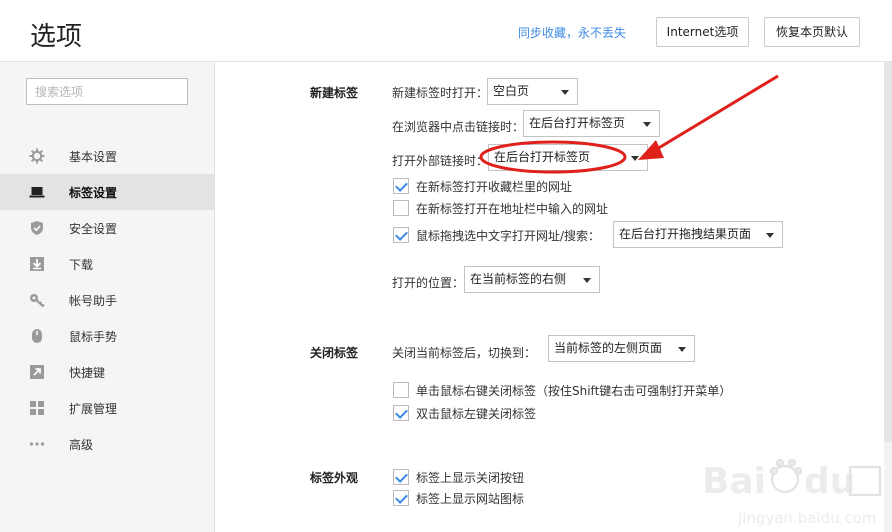 Image resolution: width=892 pixels, height=532 pixels. What do you see at coordinates (792, 492) in the screenshot?
I see `baidu-jingyan-watermark: Bai du jingyan.baidu.com` at bounding box center [792, 492].